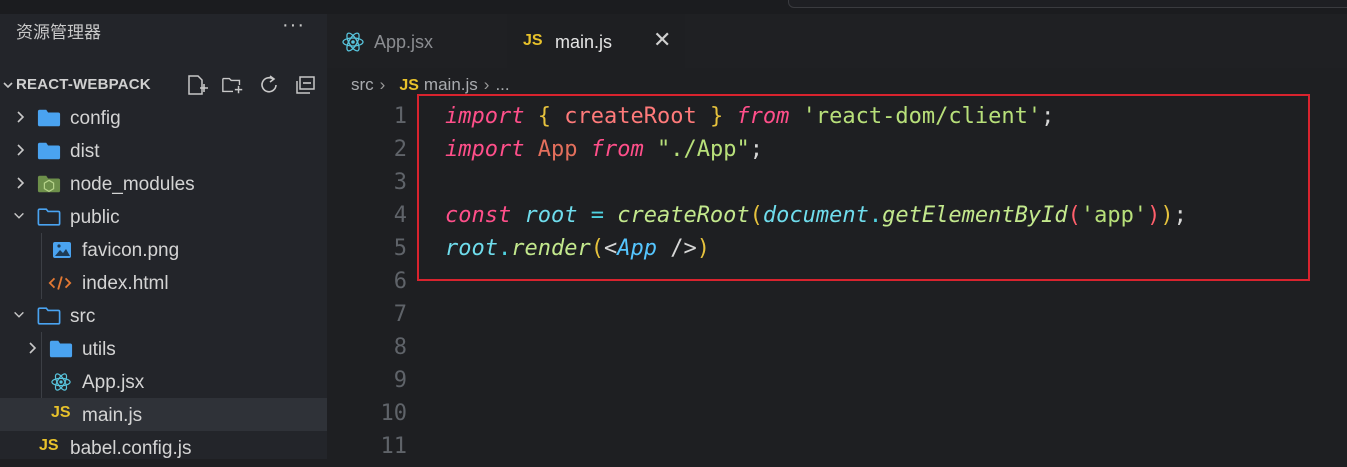 This screenshot has height=467, width=1347. Describe the element at coordinates (83, 316) in the screenshot. I see `tree-item-label: src` at that location.